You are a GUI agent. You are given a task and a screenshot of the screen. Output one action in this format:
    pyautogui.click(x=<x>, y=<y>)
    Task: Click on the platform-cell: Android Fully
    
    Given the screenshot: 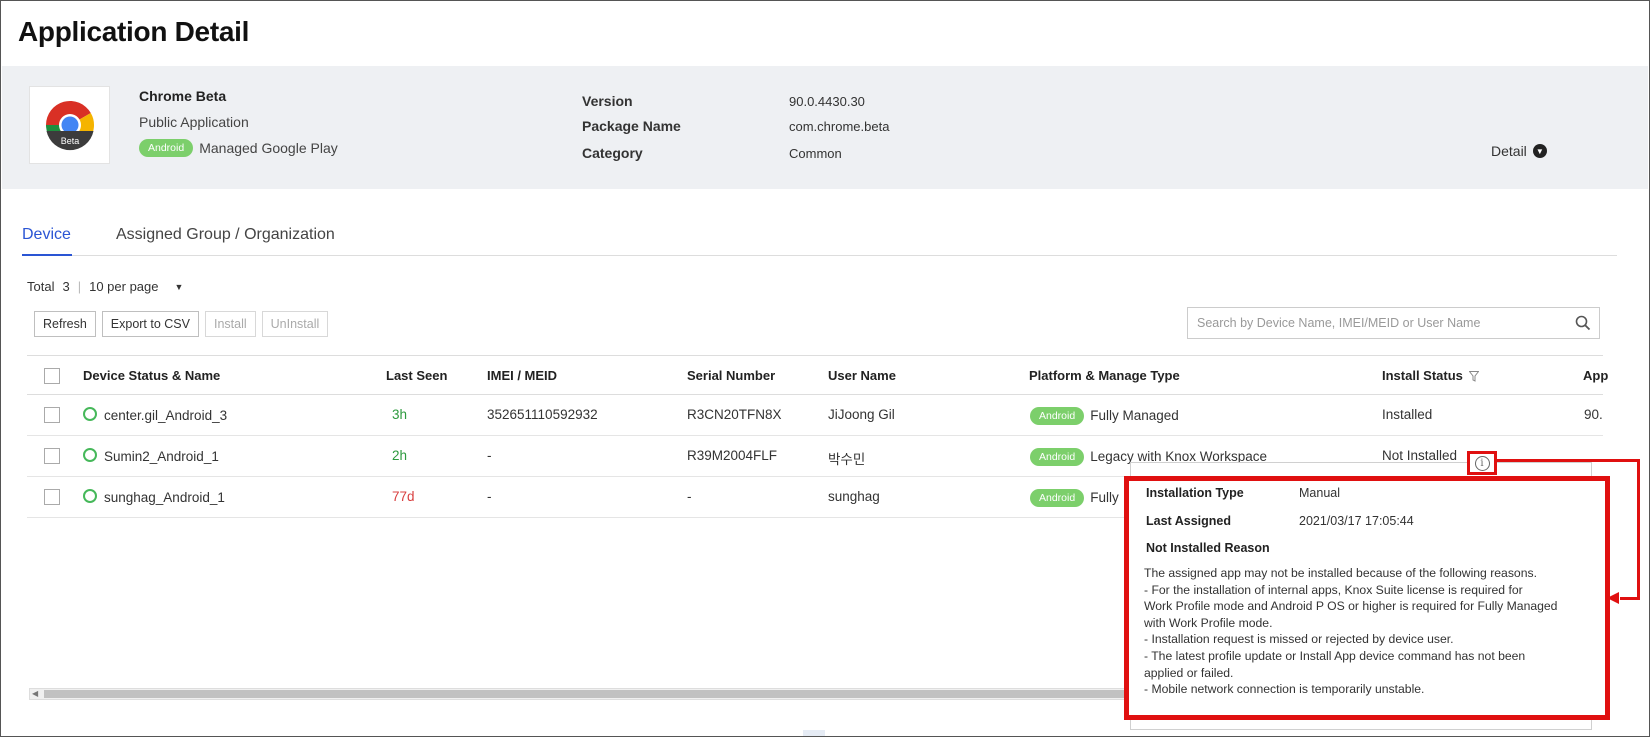 What is the action you would take?
    pyautogui.click(x=1074, y=498)
    